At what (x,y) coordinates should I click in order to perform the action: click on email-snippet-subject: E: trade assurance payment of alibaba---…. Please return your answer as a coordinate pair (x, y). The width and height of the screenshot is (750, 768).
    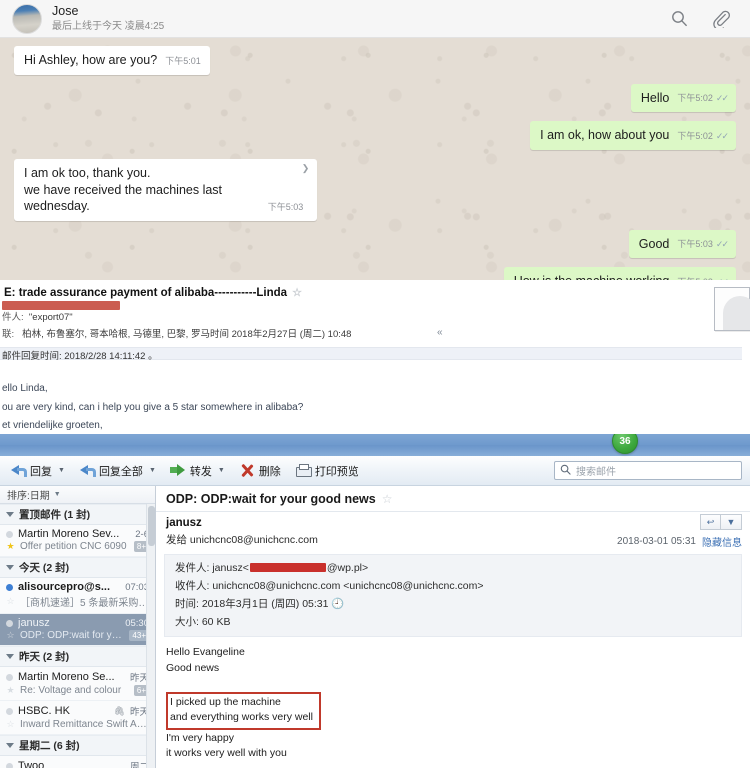
    Looking at the image, I should click on (377, 289).